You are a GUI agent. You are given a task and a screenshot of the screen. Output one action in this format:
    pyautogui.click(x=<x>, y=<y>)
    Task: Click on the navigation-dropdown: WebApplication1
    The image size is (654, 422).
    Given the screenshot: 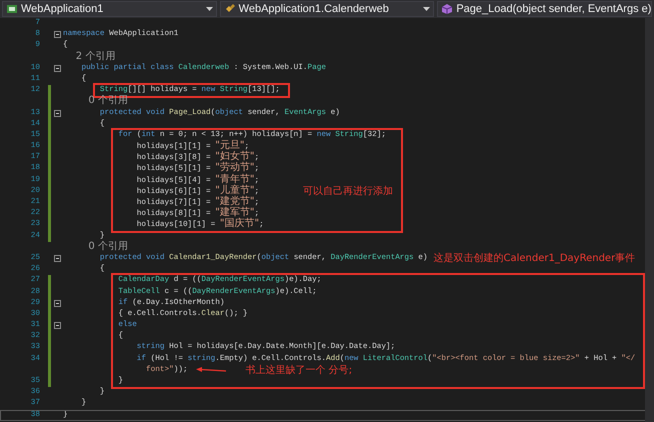 What is the action you would take?
    pyautogui.click(x=109, y=9)
    